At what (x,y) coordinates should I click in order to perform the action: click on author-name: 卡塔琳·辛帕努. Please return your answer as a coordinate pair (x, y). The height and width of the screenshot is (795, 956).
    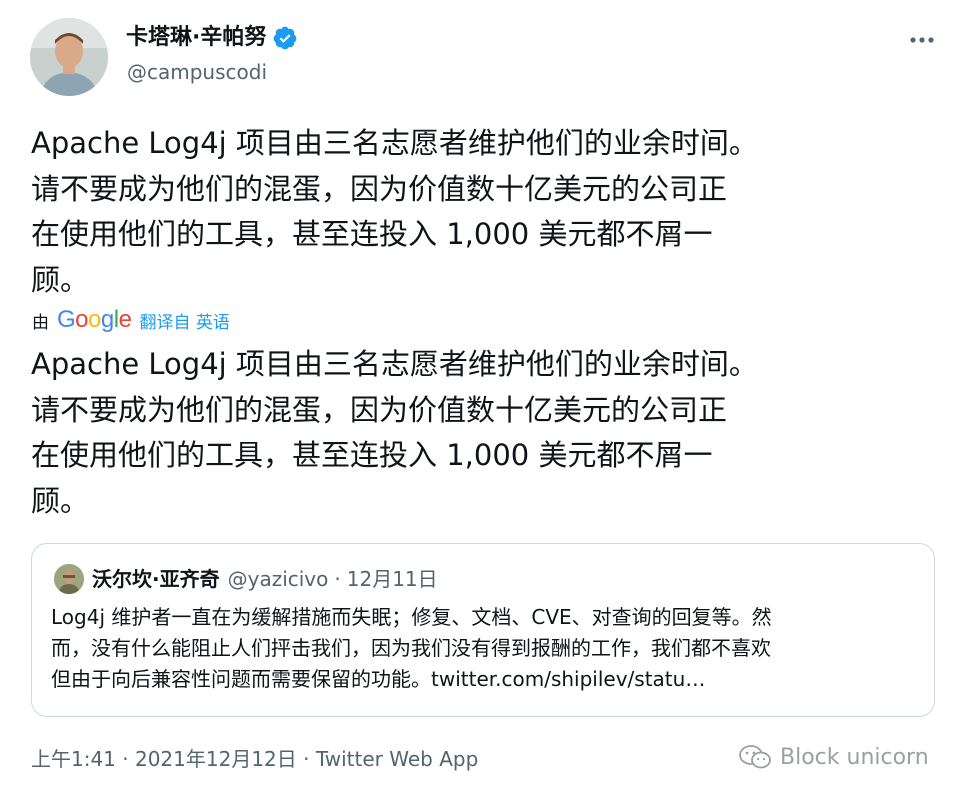
    Looking at the image, I should click on (212, 38).